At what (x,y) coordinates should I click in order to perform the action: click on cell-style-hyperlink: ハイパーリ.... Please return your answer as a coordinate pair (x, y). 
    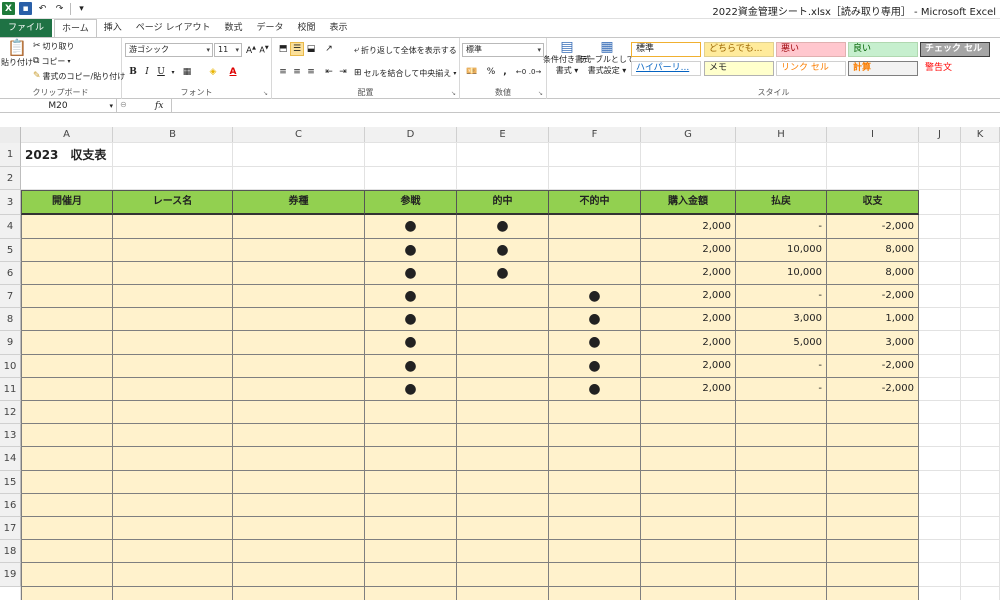
    Looking at the image, I should click on (666, 68).